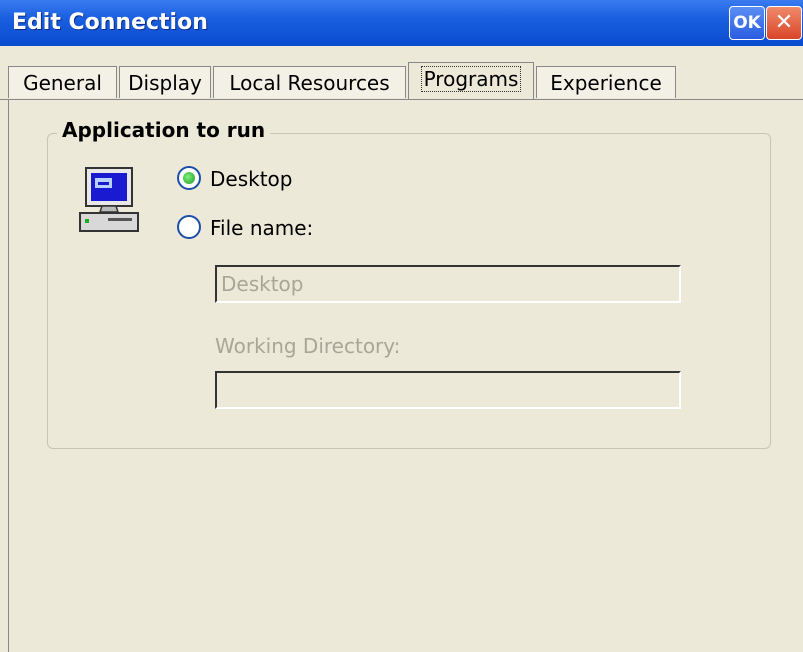  What do you see at coordinates (309, 82) in the screenshot?
I see `tab-local-resources: Local Resources` at bounding box center [309, 82].